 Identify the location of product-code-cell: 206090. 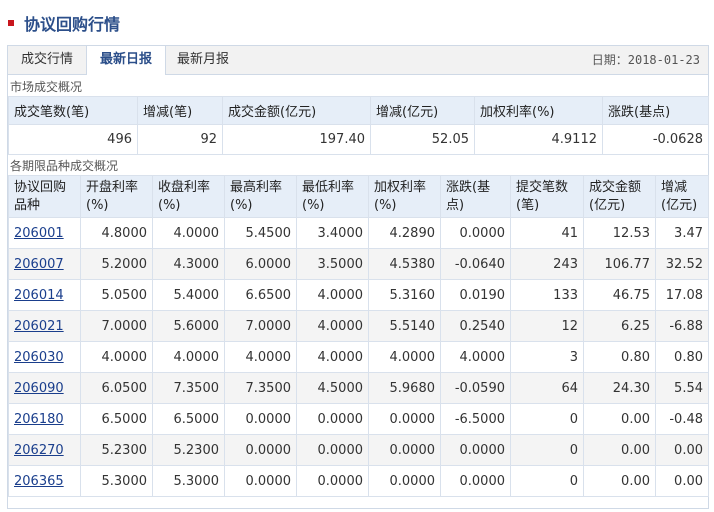
(44, 388).